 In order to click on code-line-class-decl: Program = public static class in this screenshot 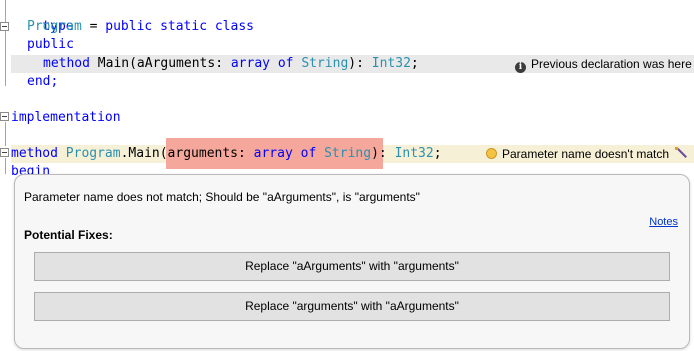, I will do `click(140, 27)`.